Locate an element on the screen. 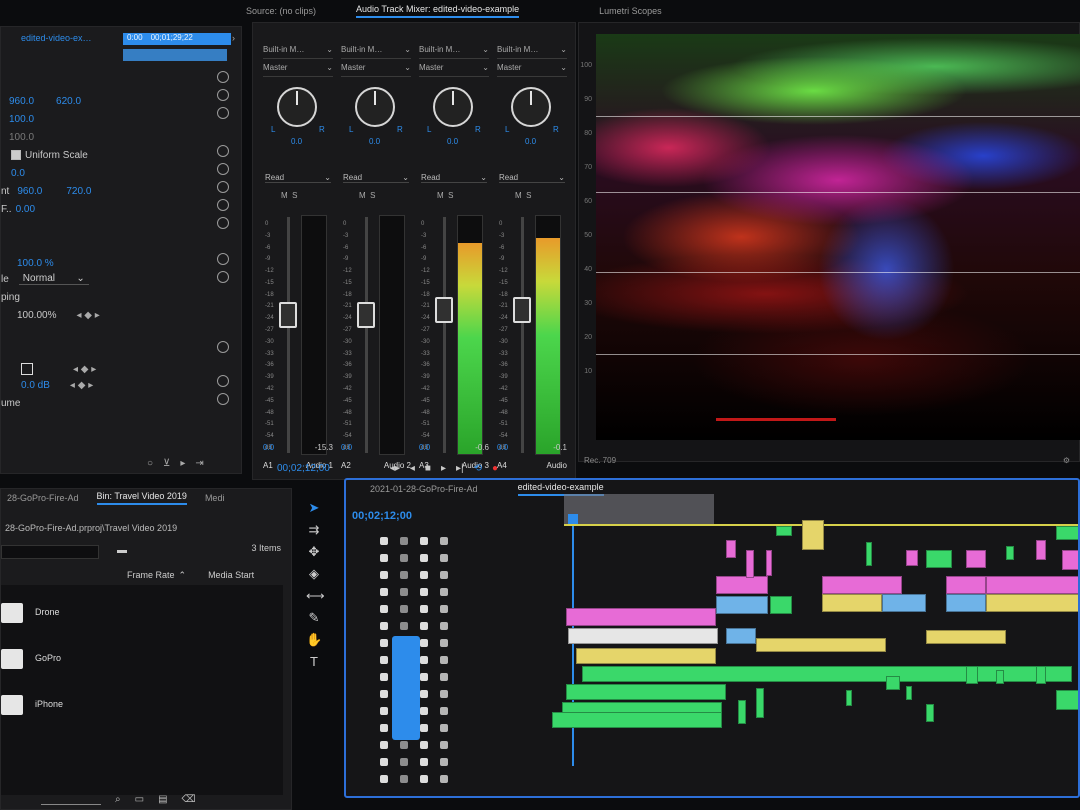 The height and width of the screenshot is (810, 1080). trash-icon: ⌫ is located at coordinates (189, 799).